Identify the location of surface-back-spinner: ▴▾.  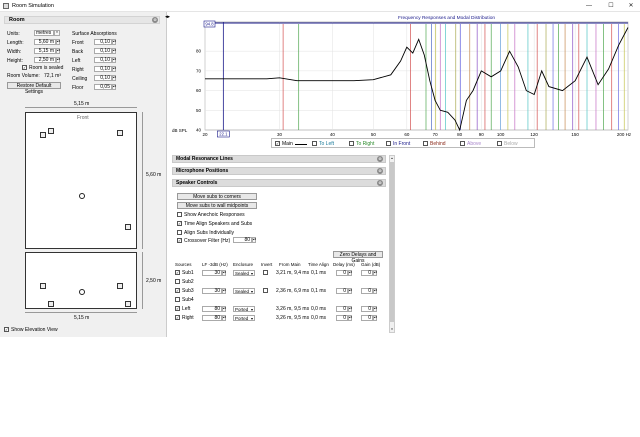
(114, 51).